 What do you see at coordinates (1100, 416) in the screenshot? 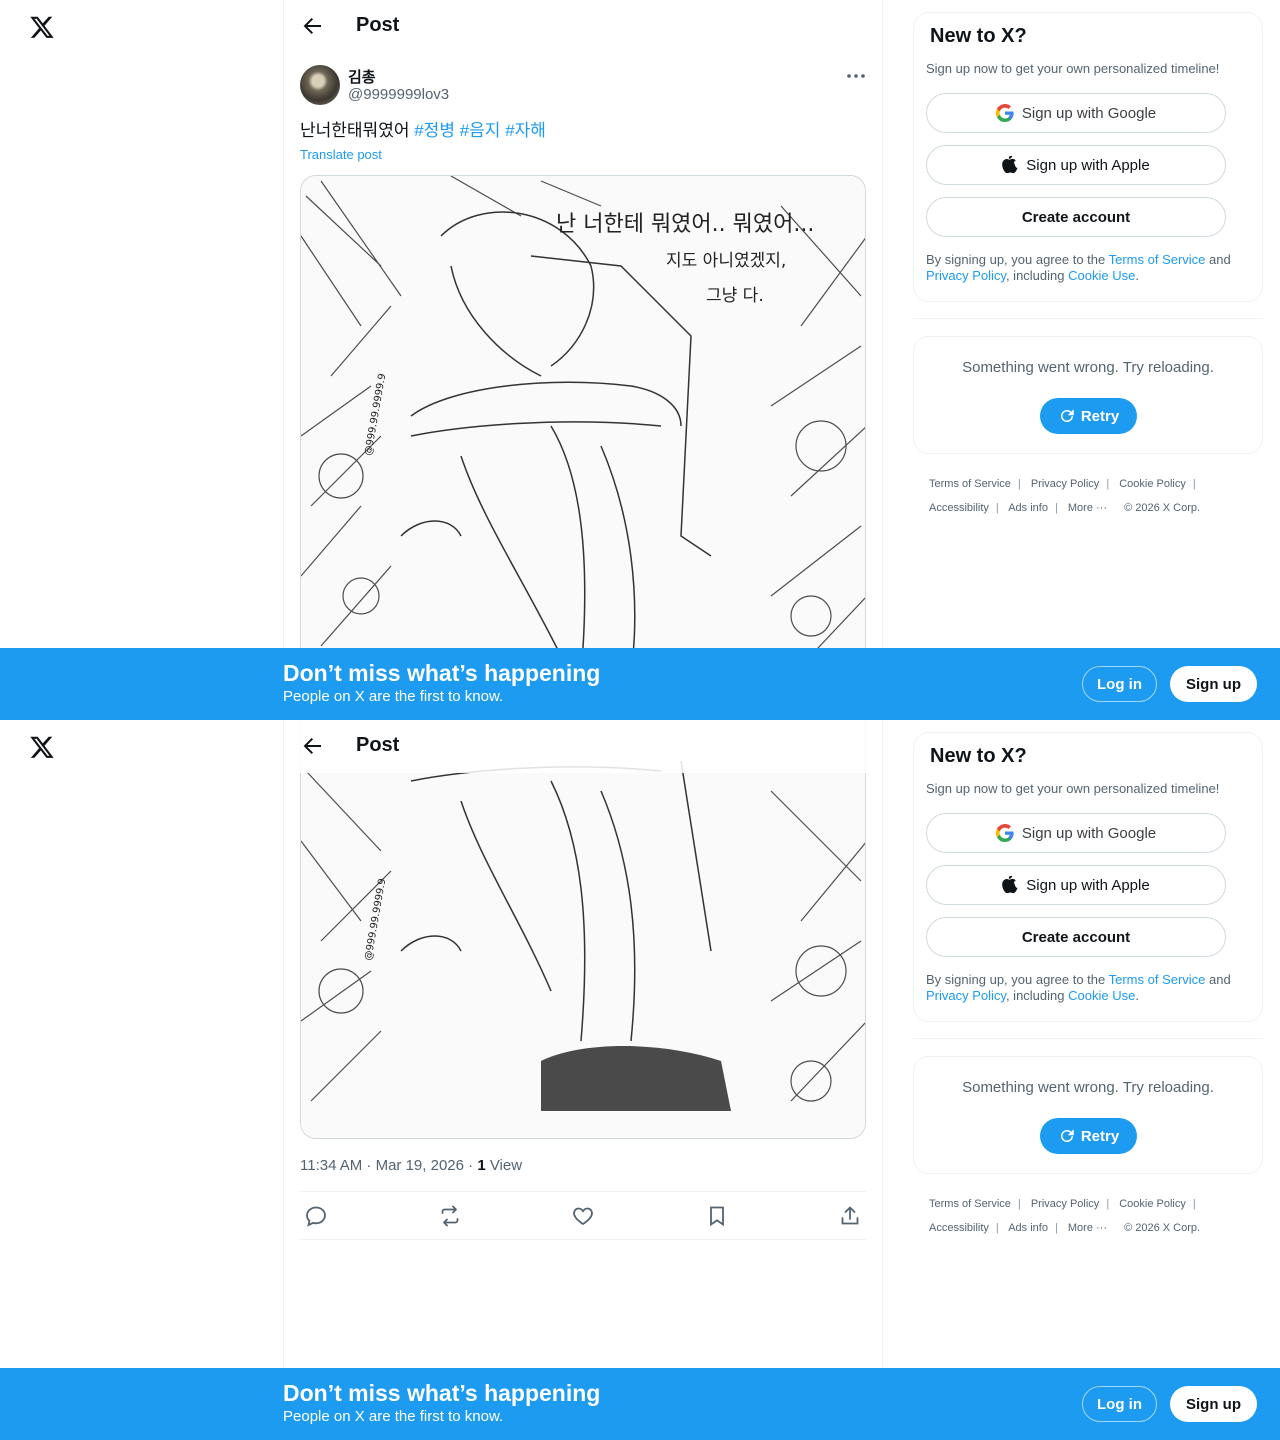
I see `retry-label: Retry` at bounding box center [1100, 416].